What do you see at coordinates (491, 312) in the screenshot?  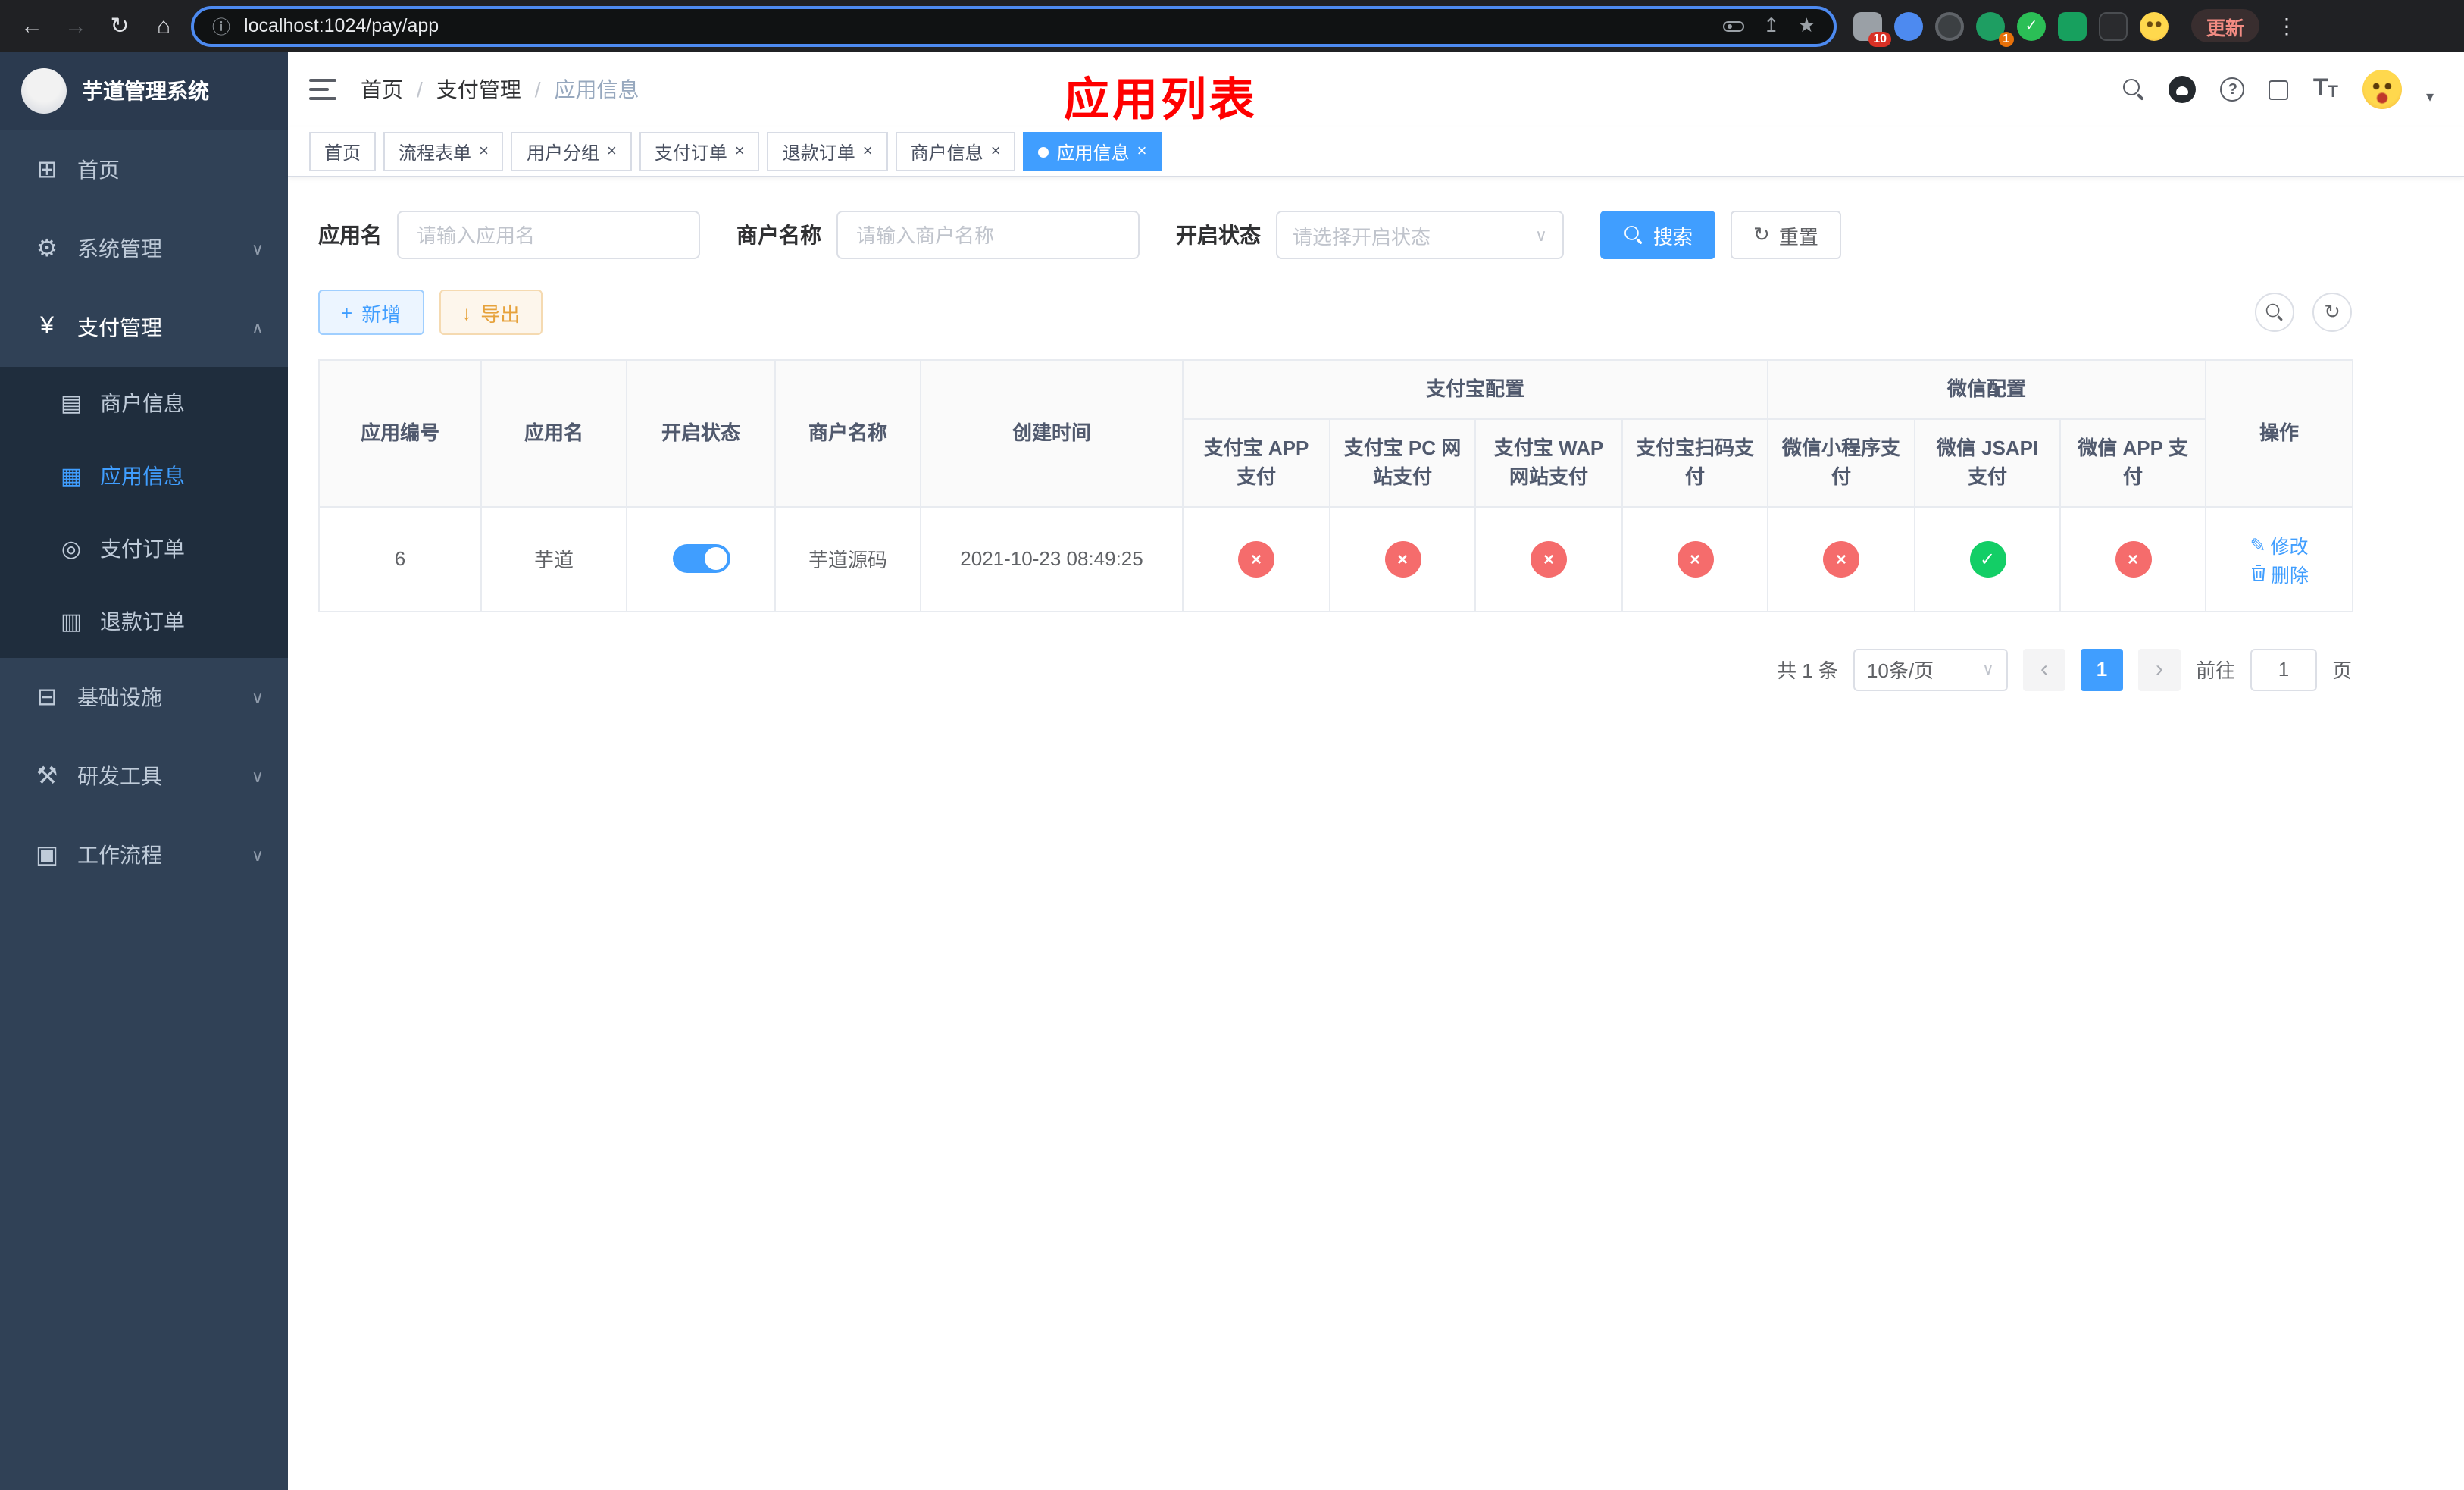 I see `export-button: ↓ 导出` at bounding box center [491, 312].